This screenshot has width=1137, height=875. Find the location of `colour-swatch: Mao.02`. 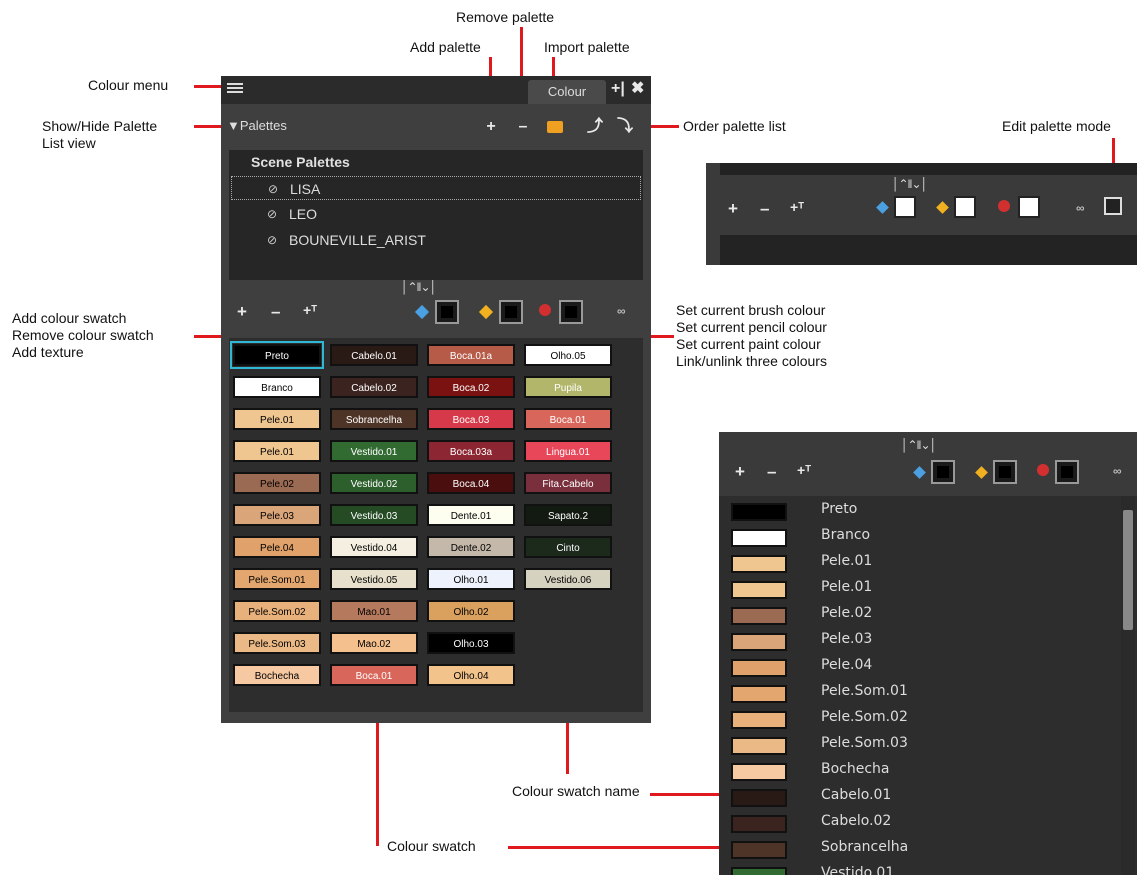

colour-swatch: Mao.02 is located at coordinates (374, 643).